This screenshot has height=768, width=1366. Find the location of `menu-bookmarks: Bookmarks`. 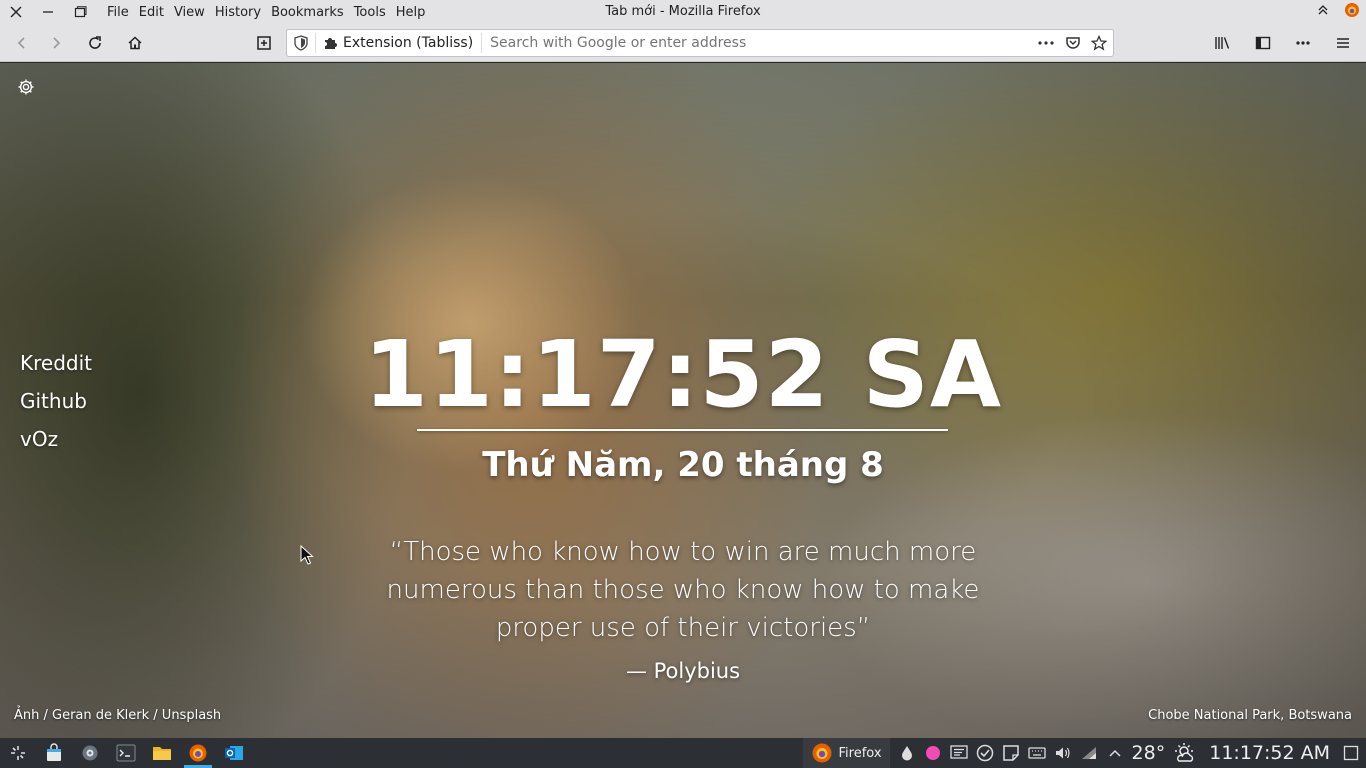

menu-bookmarks: Bookmarks is located at coordinates (307, 12).